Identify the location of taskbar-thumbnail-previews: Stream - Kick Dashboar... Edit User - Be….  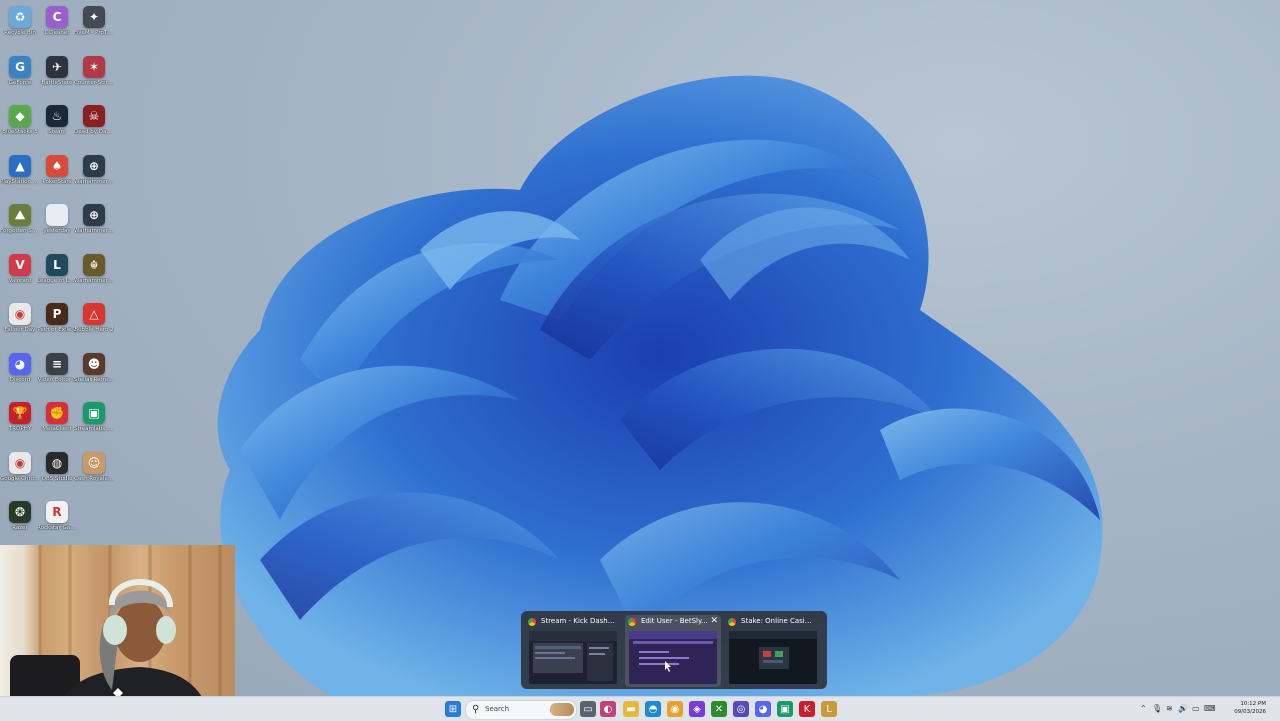
(674, 650).